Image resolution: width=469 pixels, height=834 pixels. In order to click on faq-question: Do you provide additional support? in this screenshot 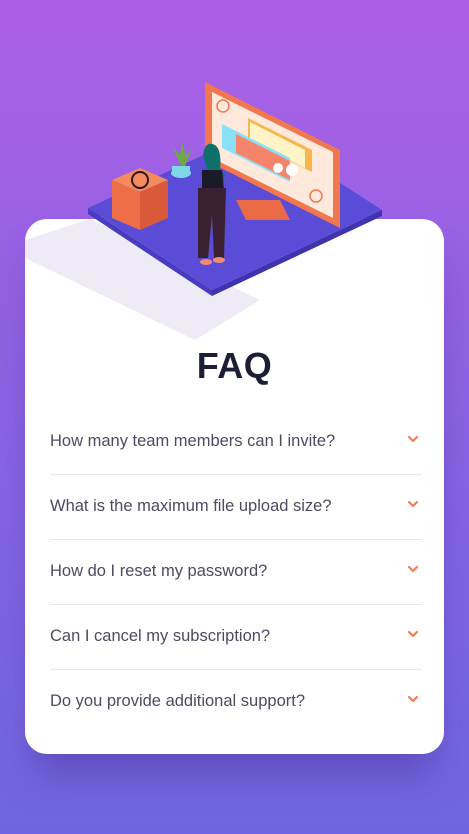, I will do `click(177, 701)`.